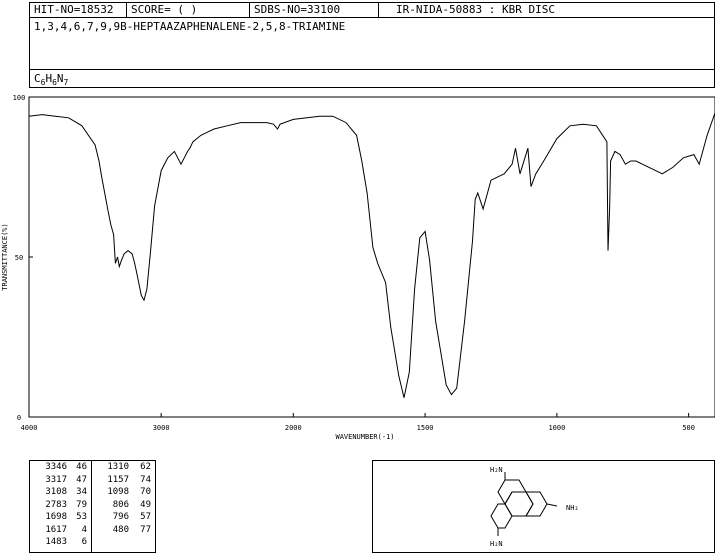  Describe the element at coordinates (81, 492) in the screenshot. I see `peak-table-cell: 34` at that location.